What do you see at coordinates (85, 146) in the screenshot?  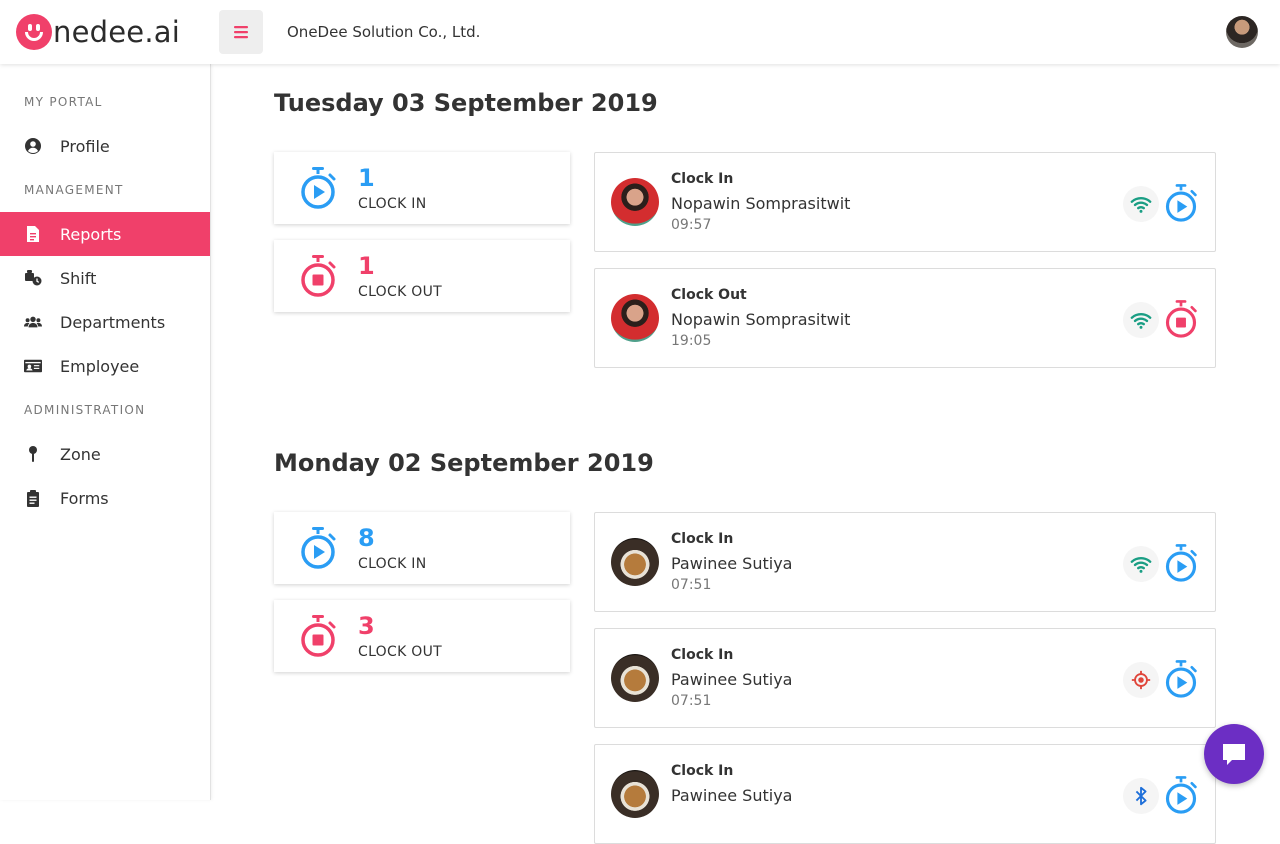 I see `sidebar-item-label: Profile` at bounding box center [85, 146].